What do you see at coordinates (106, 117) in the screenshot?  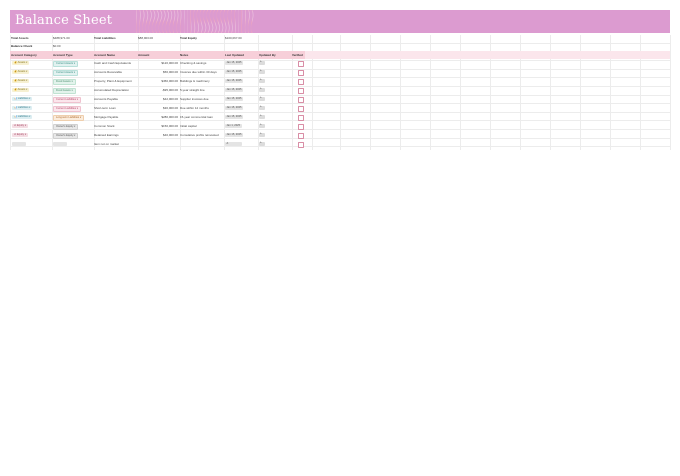 I see `account-name-cell: Mortgage Payable` at bounding box center [106, 117].